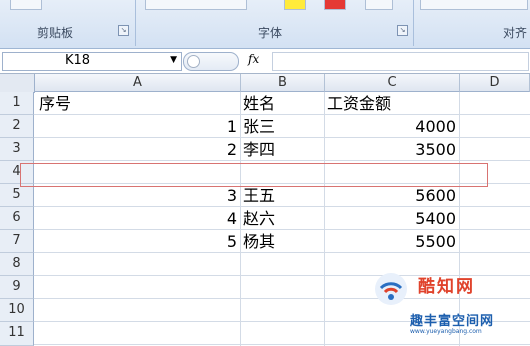 This screenshot has height=346, width=530. I want to click on cell-c7: 5500, so click(391, 242).